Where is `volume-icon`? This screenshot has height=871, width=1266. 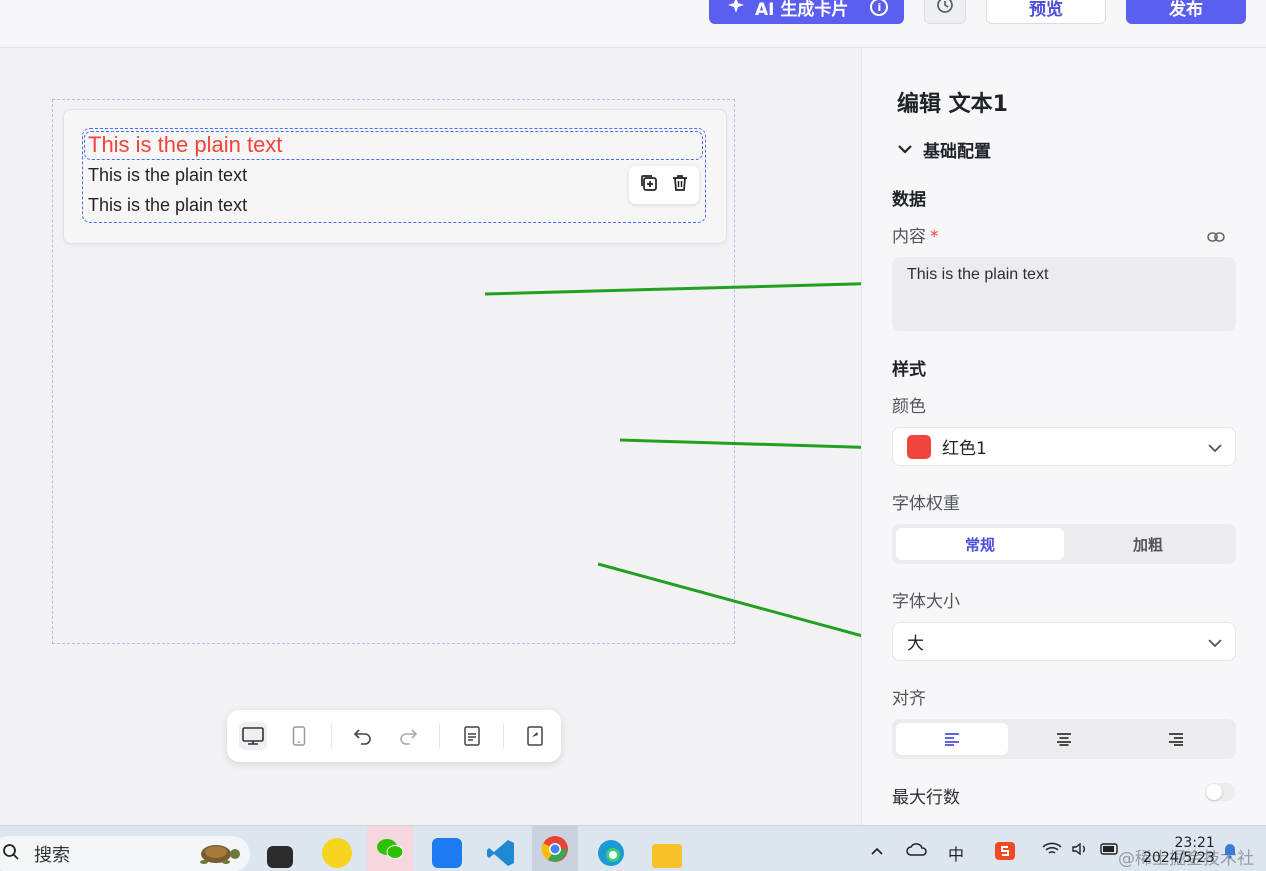 volume-icon is located at coordinates (1080, 850).